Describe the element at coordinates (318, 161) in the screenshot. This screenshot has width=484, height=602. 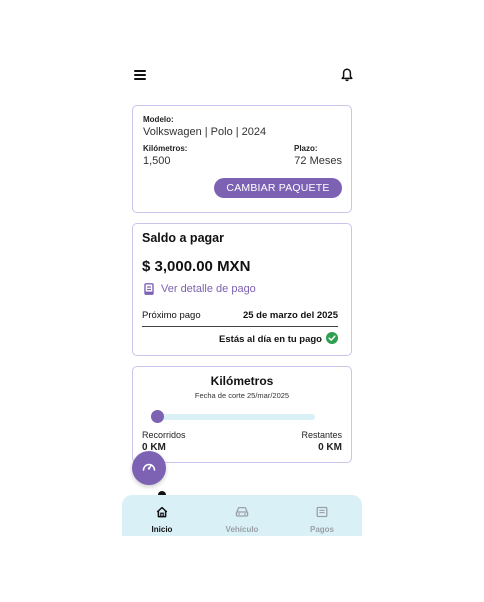
I see `term-value: 72 Meses` at that location.